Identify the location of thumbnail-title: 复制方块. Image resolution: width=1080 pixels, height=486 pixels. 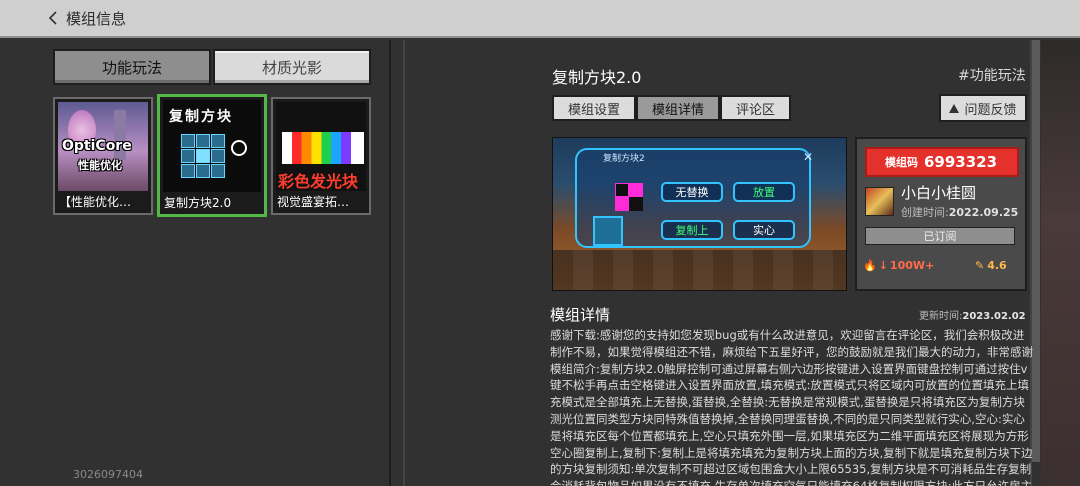
(201, 117).